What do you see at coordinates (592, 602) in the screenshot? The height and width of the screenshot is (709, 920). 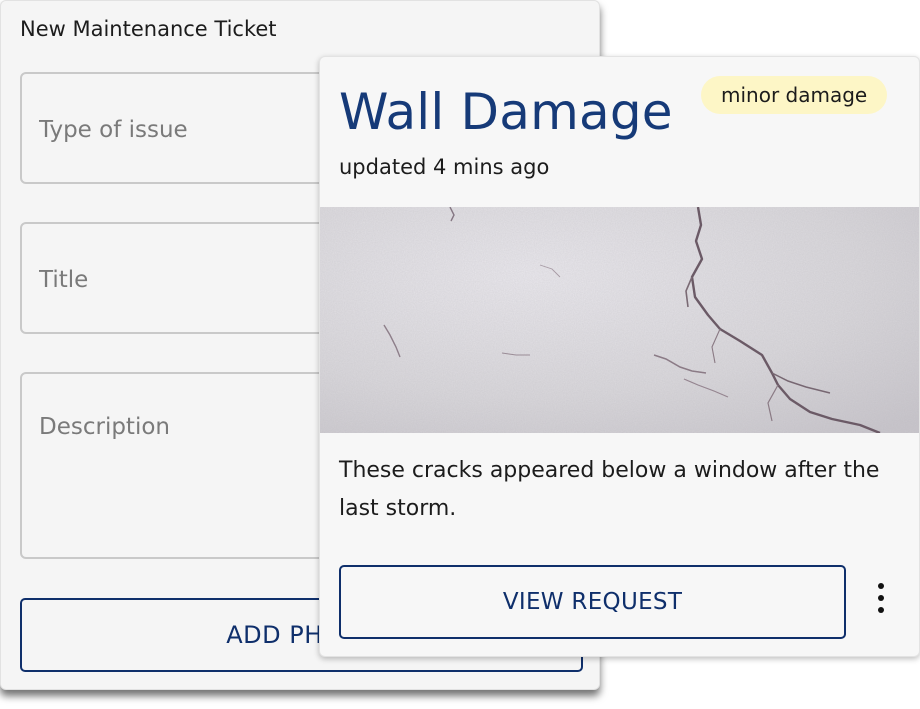 I see `view-request-button: VIEW REQUEST` at bounding box center [592, 602].